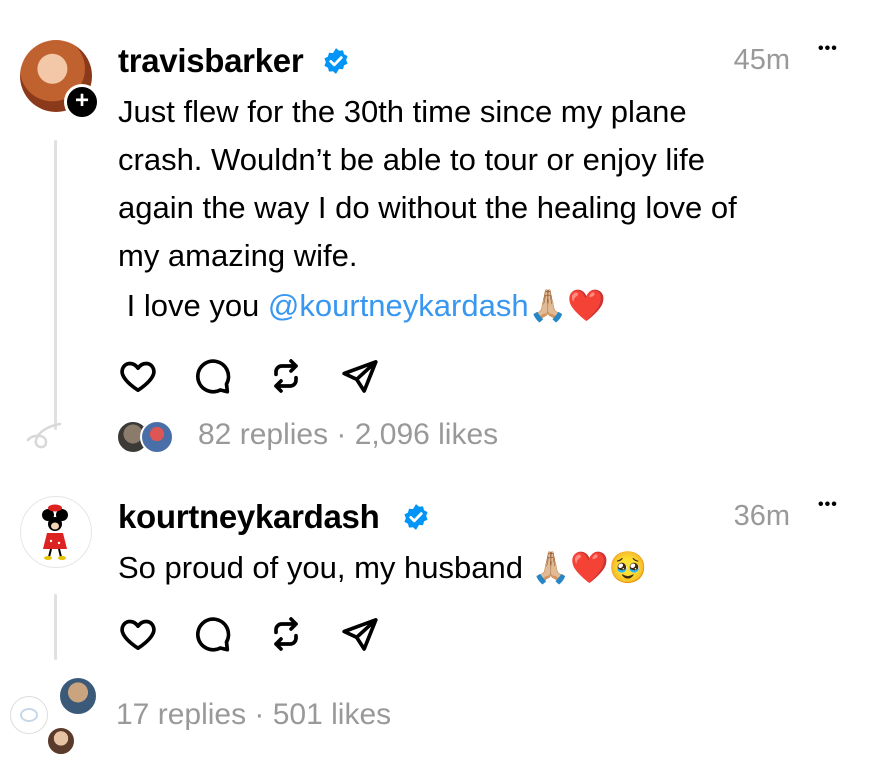  I want to click on avatar-kourtneykardash, so click(56, 532).